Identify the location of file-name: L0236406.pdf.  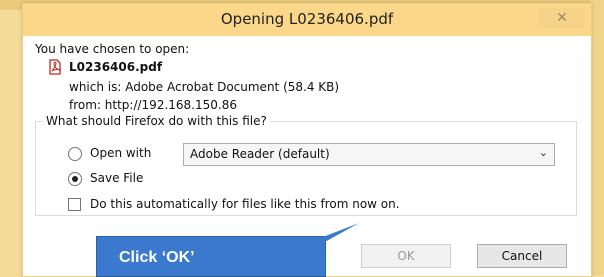
(116, 67).